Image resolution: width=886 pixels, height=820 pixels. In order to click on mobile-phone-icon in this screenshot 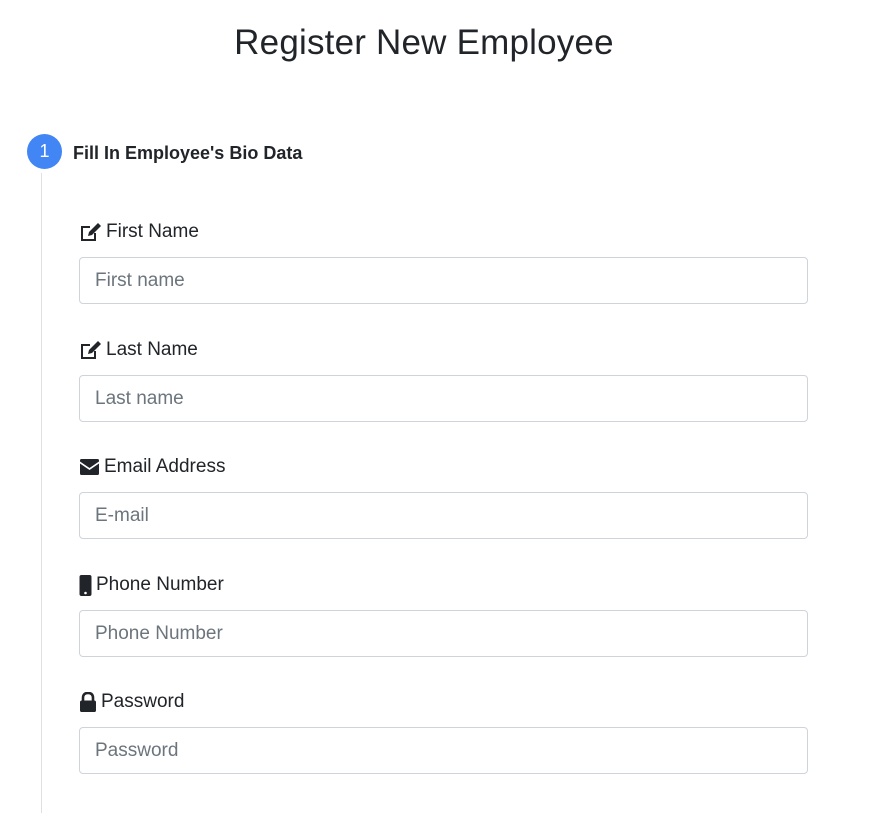, I will do `click(85, 585)`.